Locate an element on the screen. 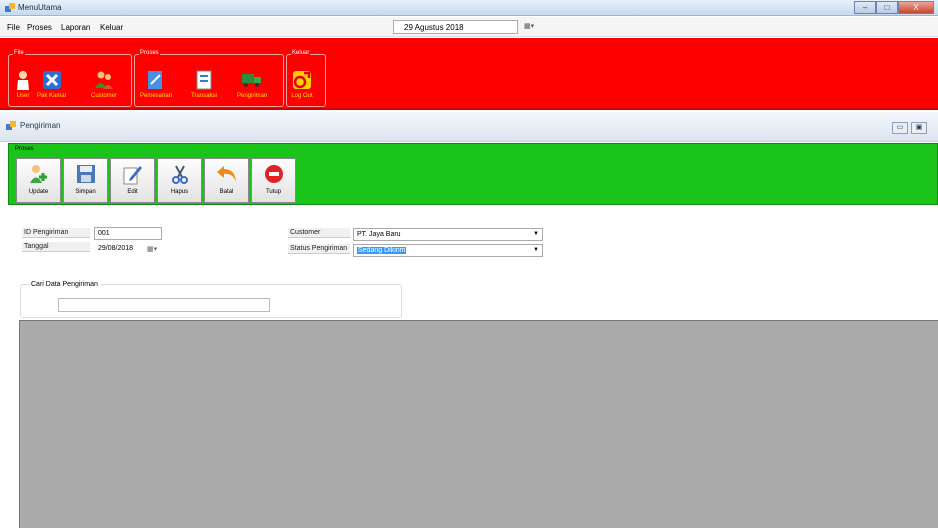 The width and height of the screenshot is (938, 528). ribbon-group-keluar: Keluar Log Out is located at coordinates (306, 78).